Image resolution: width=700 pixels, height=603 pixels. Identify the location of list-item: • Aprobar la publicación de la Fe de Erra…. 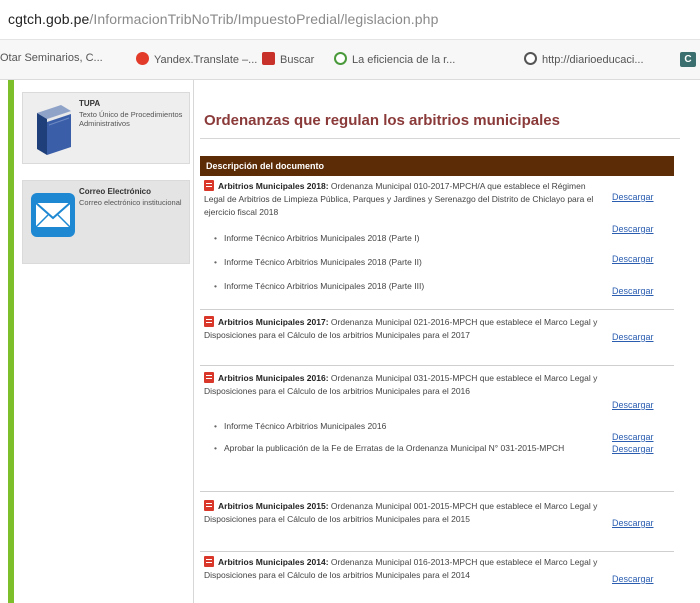
(406, 448).